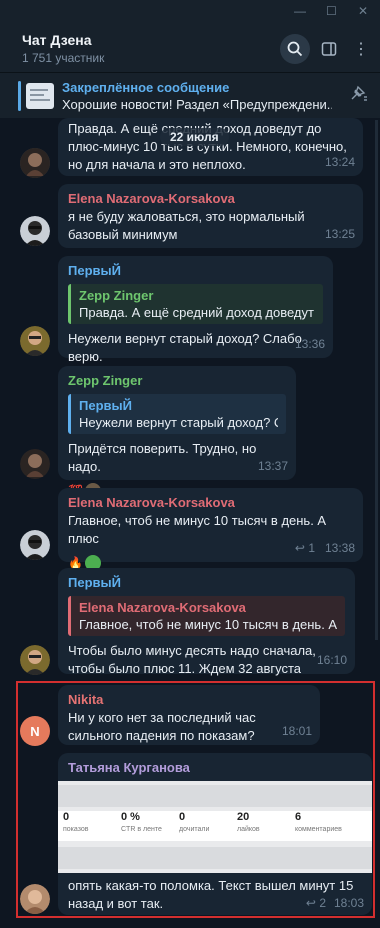 The image size is (380, 928). Describe the element at coordinates (190, 36) in the screenshot. I see `chat-header: — ☐ ✕ Чат Дзена 1 751 участник ⋮` at that location.